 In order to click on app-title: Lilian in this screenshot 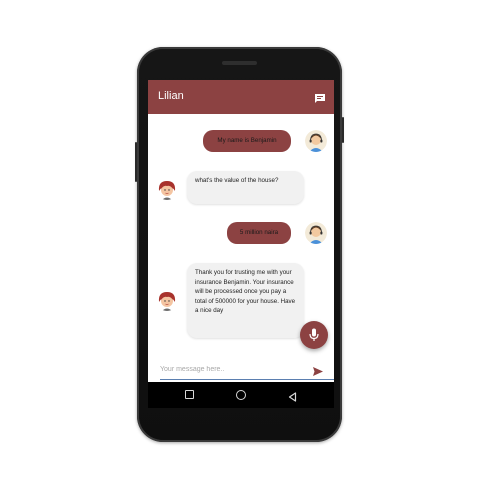, I will do `click(171, 96)`.